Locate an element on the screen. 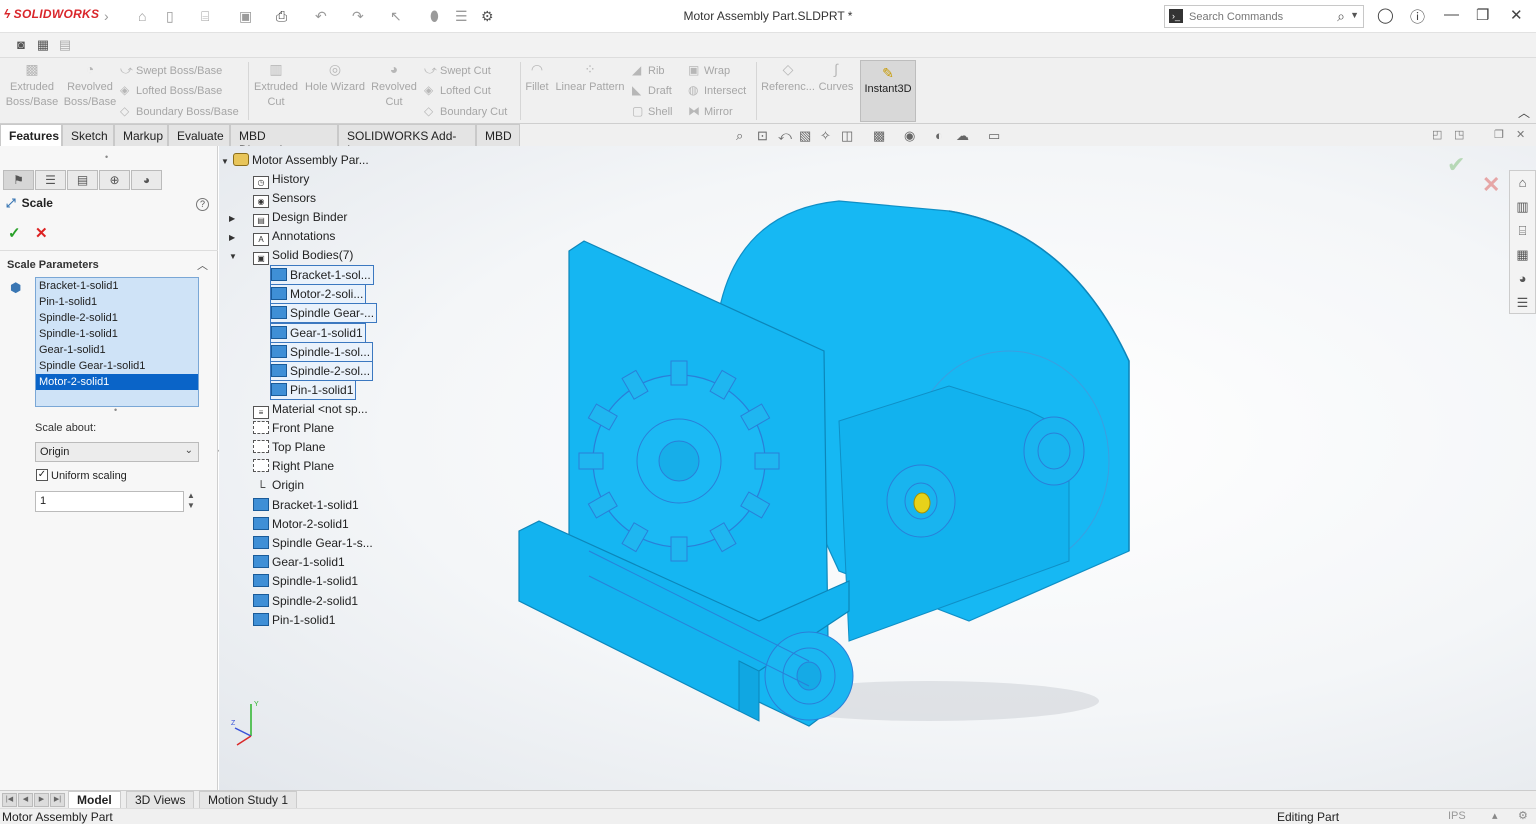  tree-feature: Spindle-1-solid1 is located at coordinates (299, 581).